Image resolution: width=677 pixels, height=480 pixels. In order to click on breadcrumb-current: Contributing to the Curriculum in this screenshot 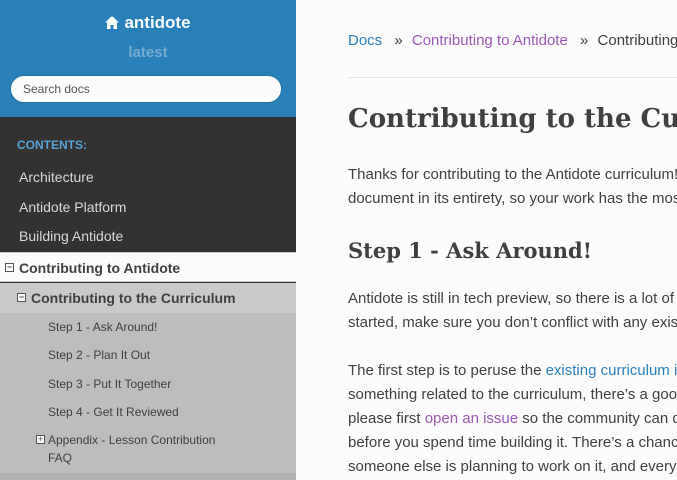, I will do `click(637, 40)`.